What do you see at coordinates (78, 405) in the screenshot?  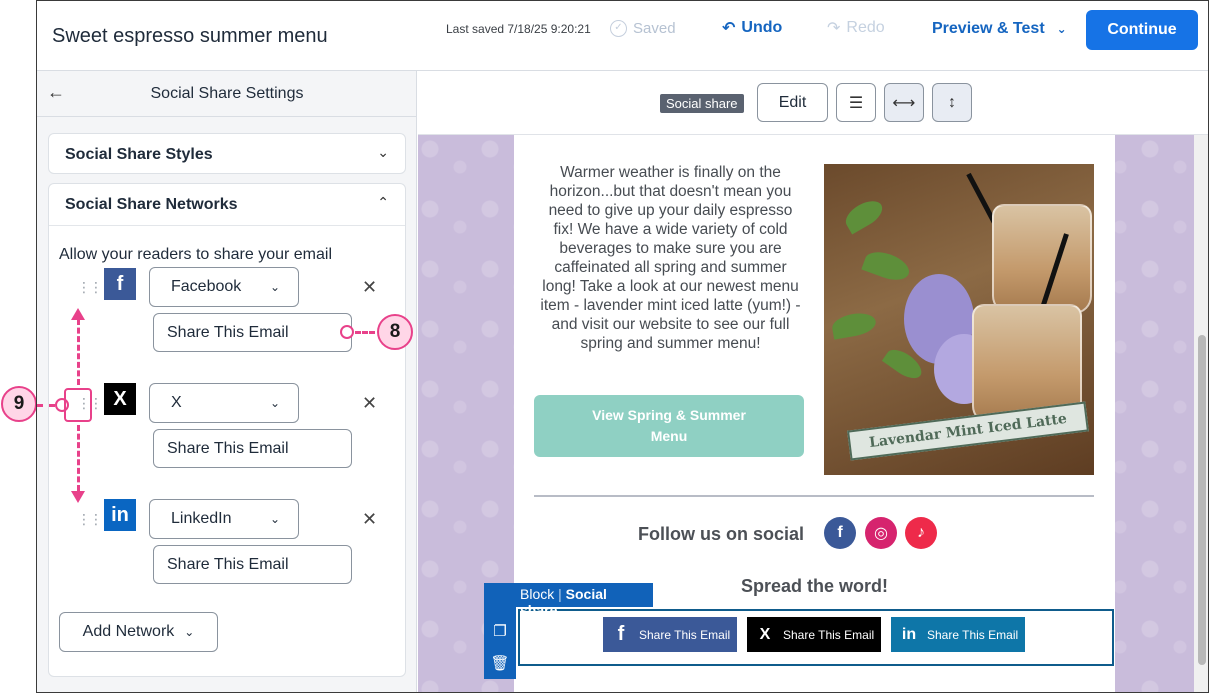 I see `callout-9-highlight` at bounding box center [78, 405].